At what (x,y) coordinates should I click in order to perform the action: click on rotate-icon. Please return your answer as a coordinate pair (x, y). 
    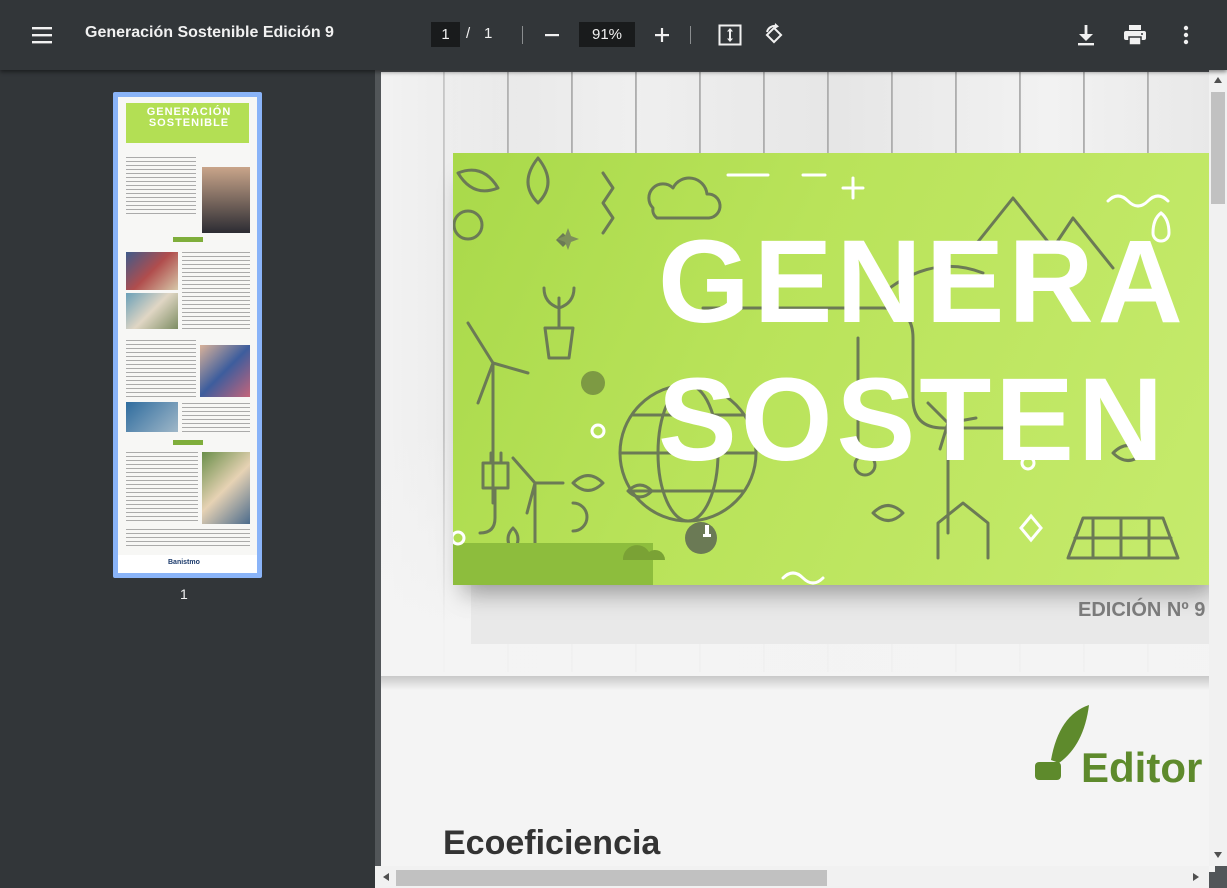
    Looking at the image, I should click on (774, 33).